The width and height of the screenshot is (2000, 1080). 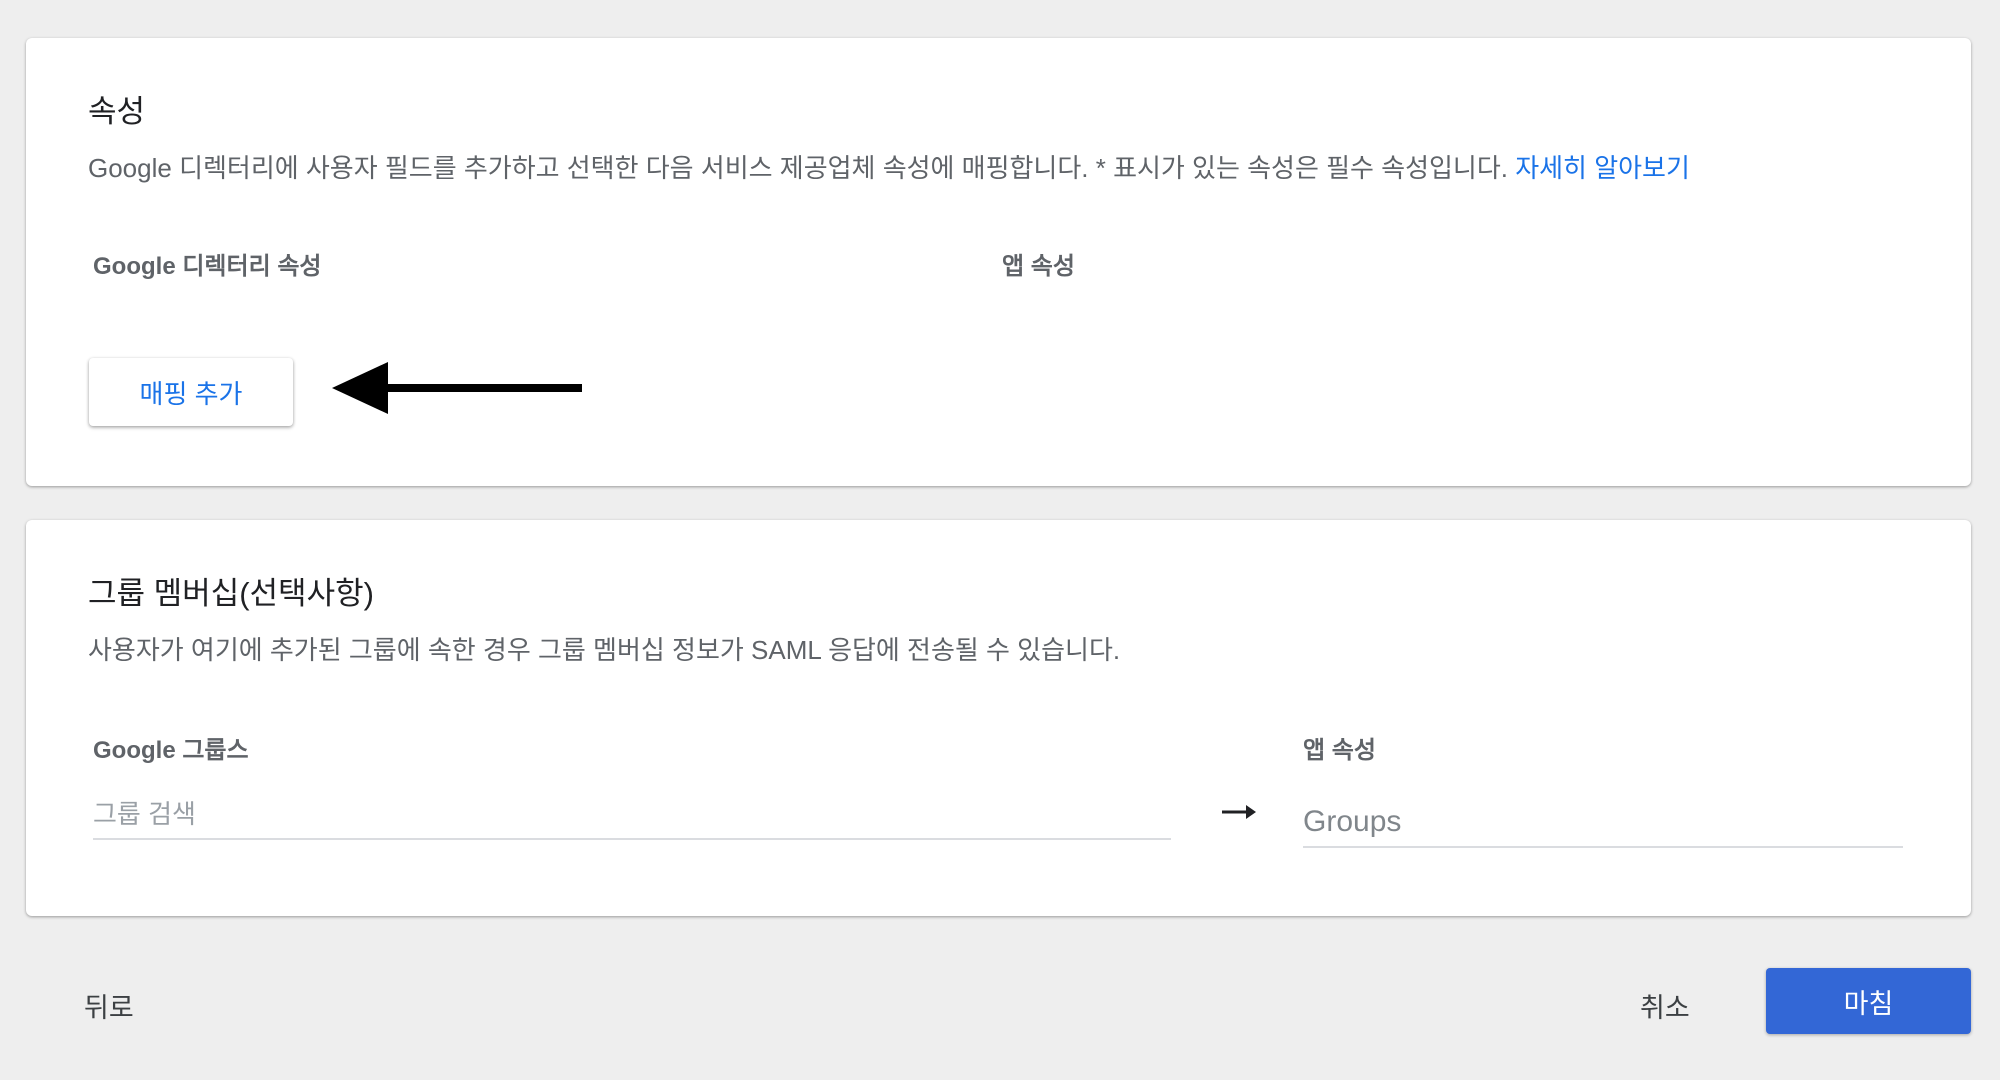 I want to click on learn-more-link: 자세히 알아보기, so click(x=1602, y=168).